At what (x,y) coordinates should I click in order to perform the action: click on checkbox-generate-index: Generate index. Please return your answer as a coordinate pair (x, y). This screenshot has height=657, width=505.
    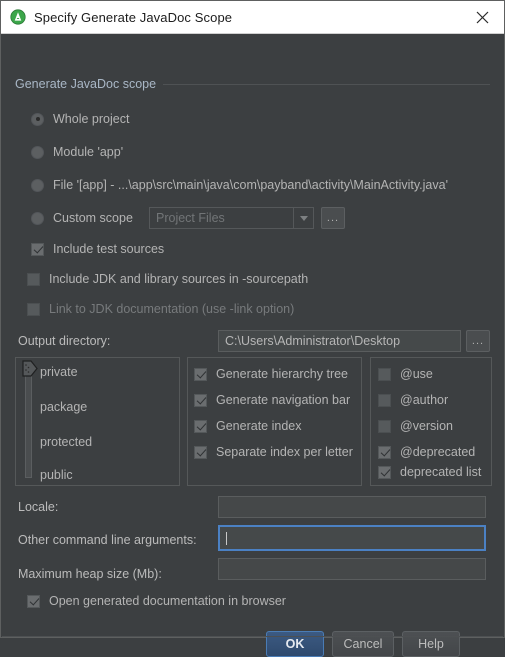
    Looking at the image, I should click on (247, 426).